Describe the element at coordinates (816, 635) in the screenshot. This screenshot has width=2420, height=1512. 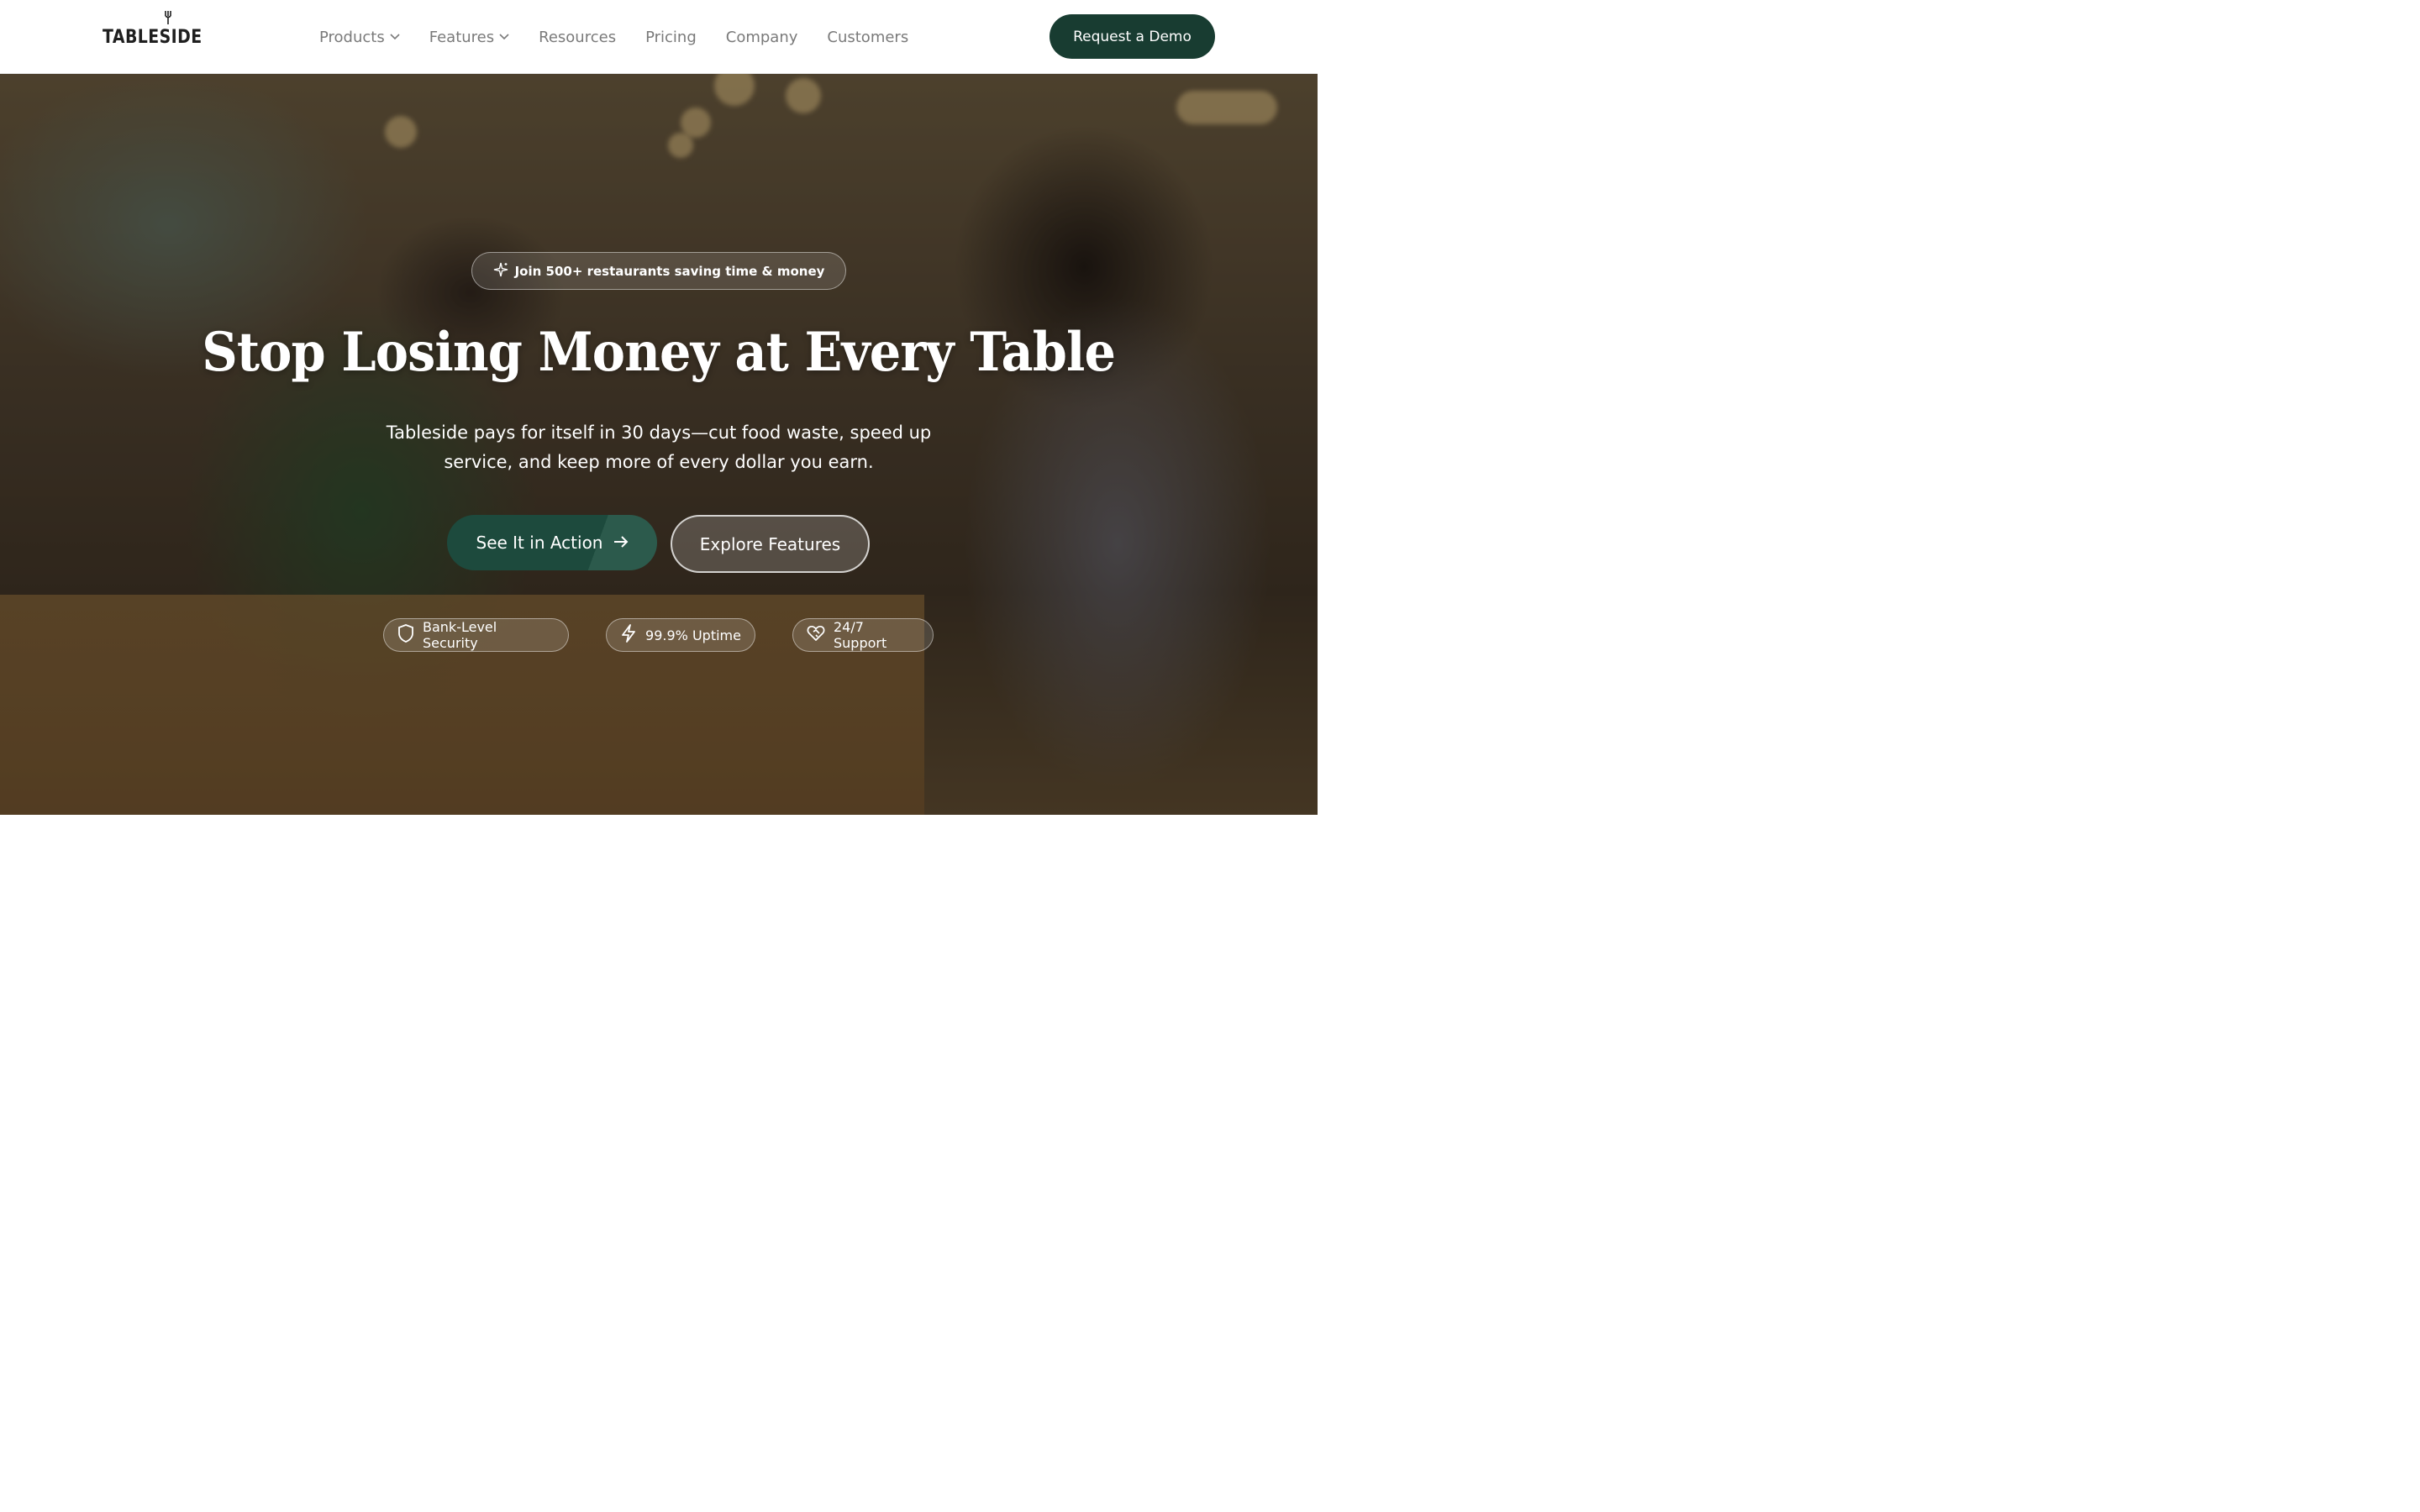
I see `heart-handshake-icon` at that location.